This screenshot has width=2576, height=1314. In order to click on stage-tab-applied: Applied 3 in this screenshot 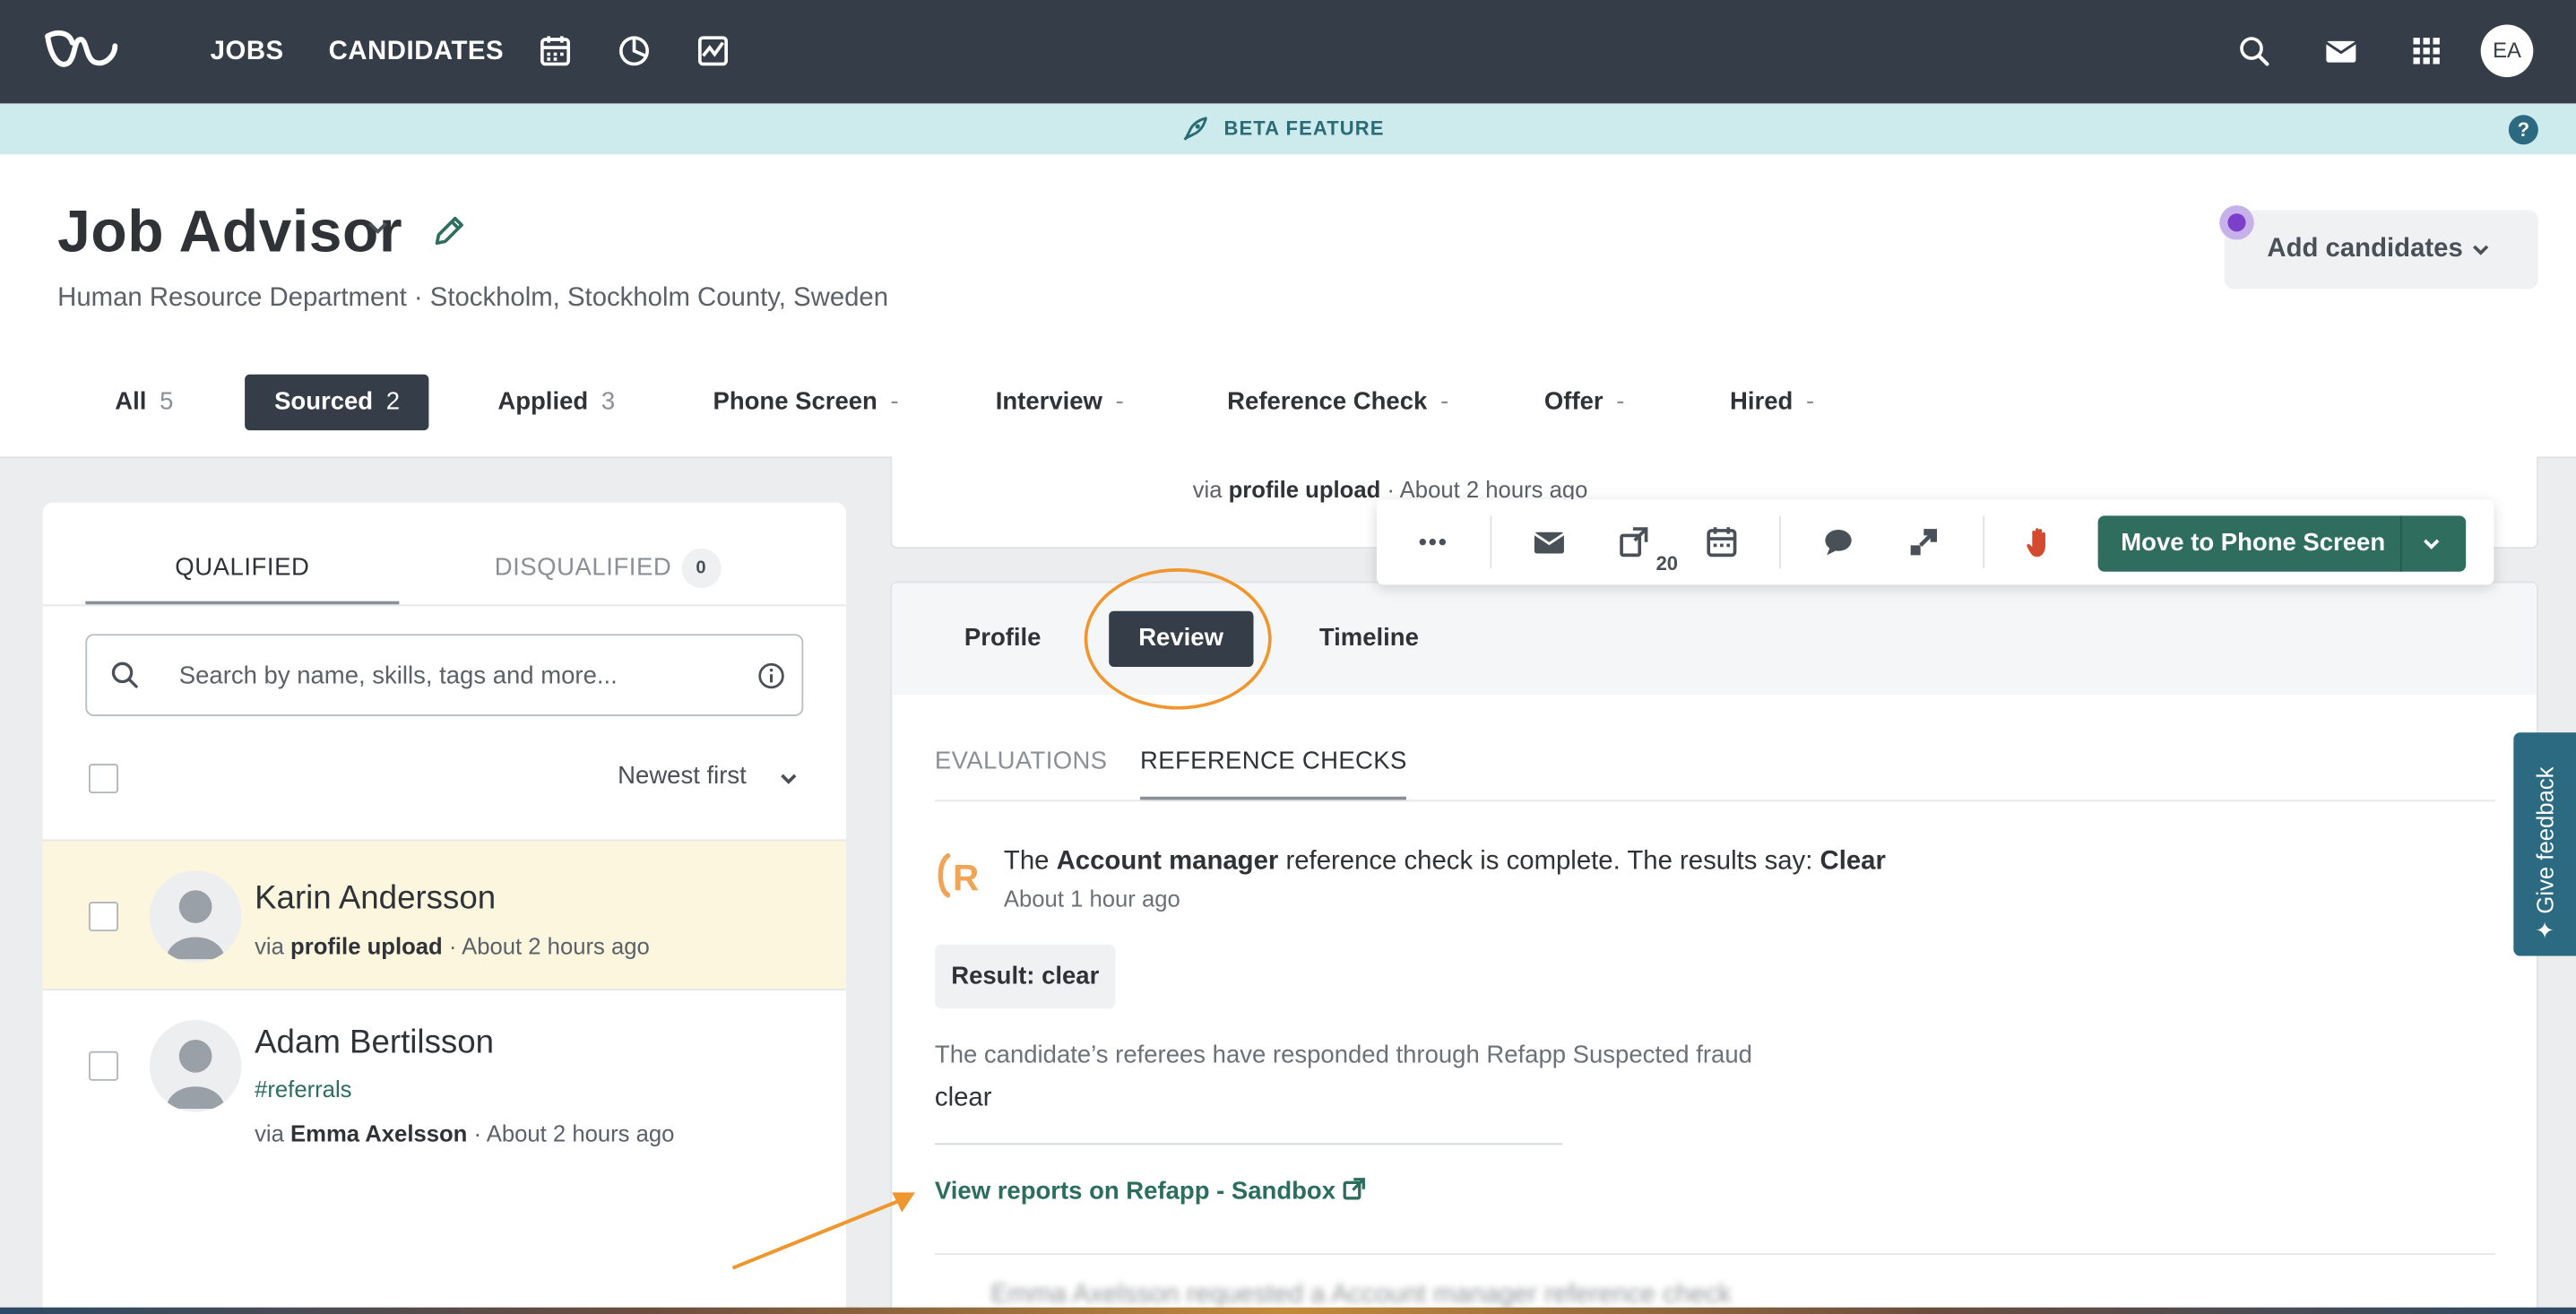, I will do `click(556, 402)`.